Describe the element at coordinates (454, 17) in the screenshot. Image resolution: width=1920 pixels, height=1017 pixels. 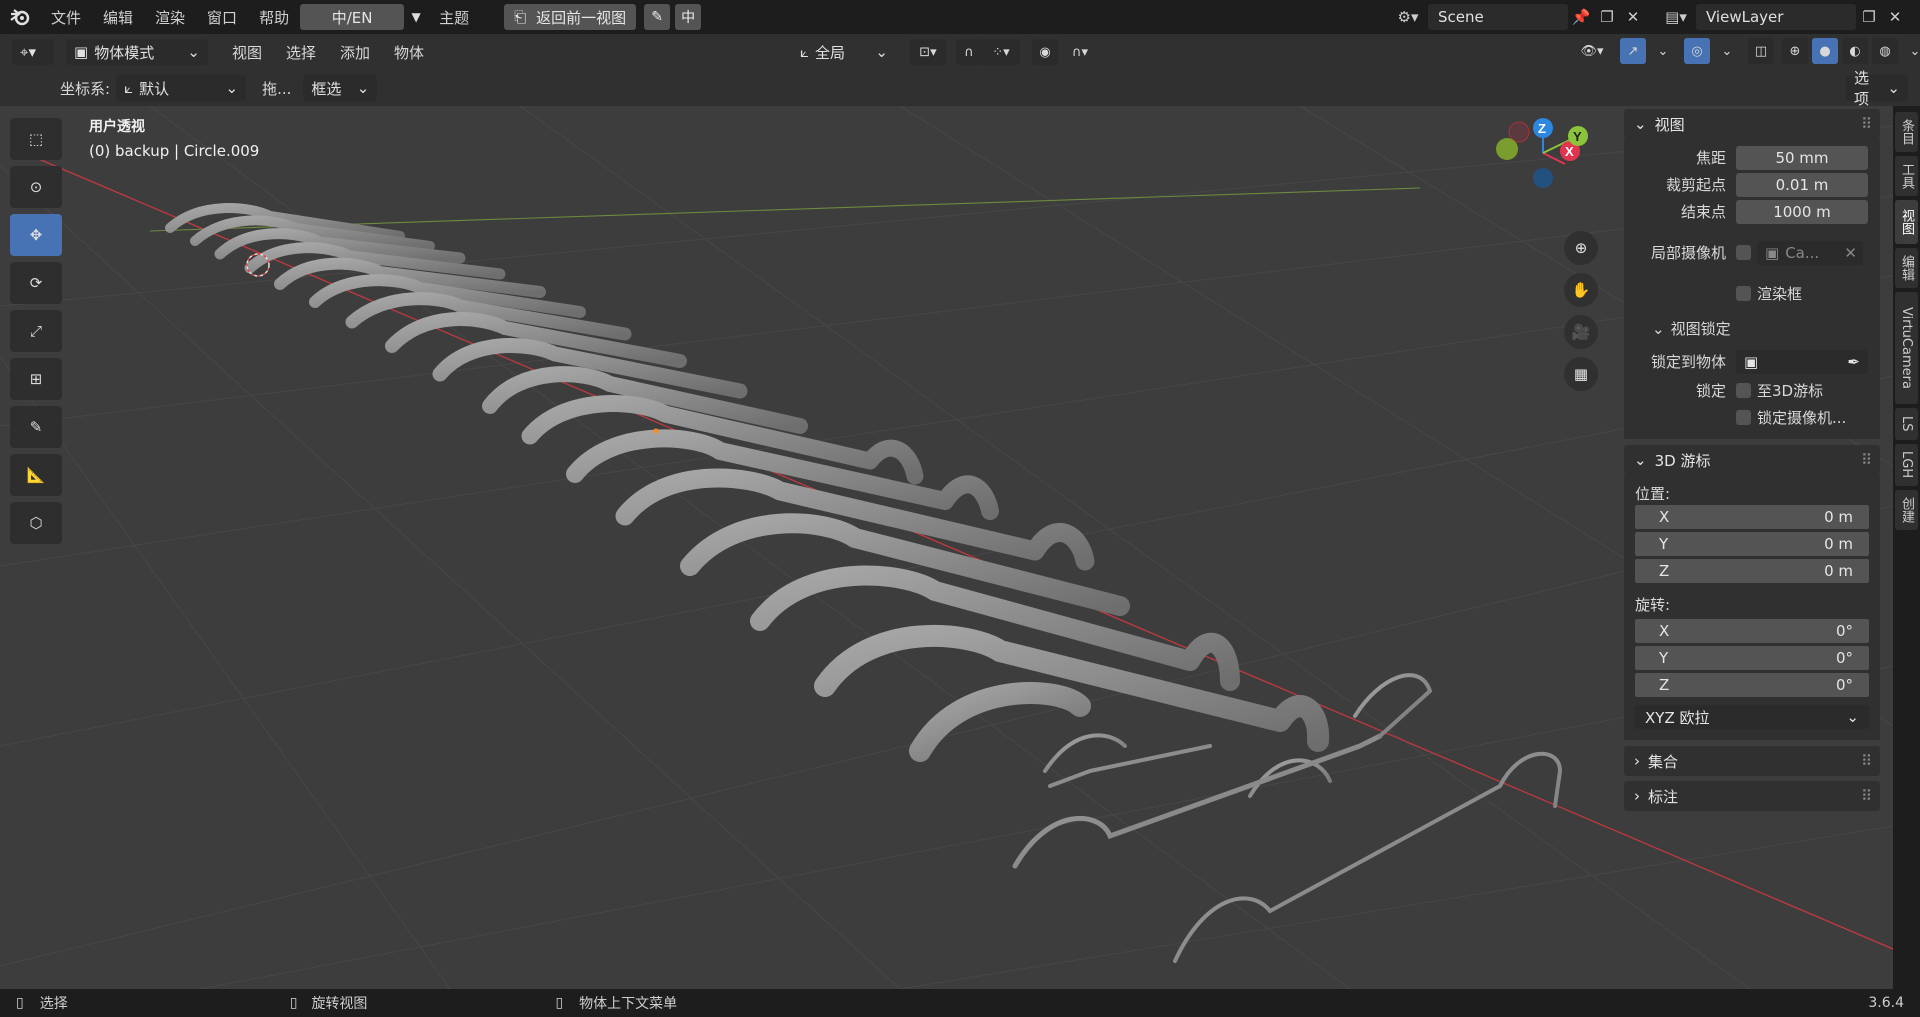
I see `menu-theme: 主题` at that location.